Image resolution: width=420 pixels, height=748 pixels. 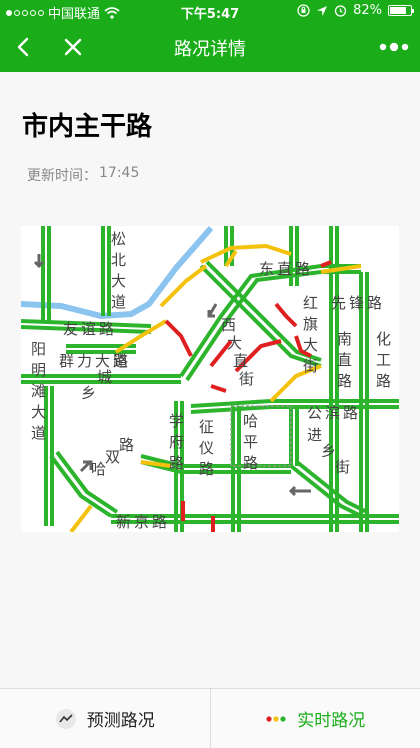 I want to click on bottom-tab-bar: 预测路况 实时路况, so click(x=210, y=718).